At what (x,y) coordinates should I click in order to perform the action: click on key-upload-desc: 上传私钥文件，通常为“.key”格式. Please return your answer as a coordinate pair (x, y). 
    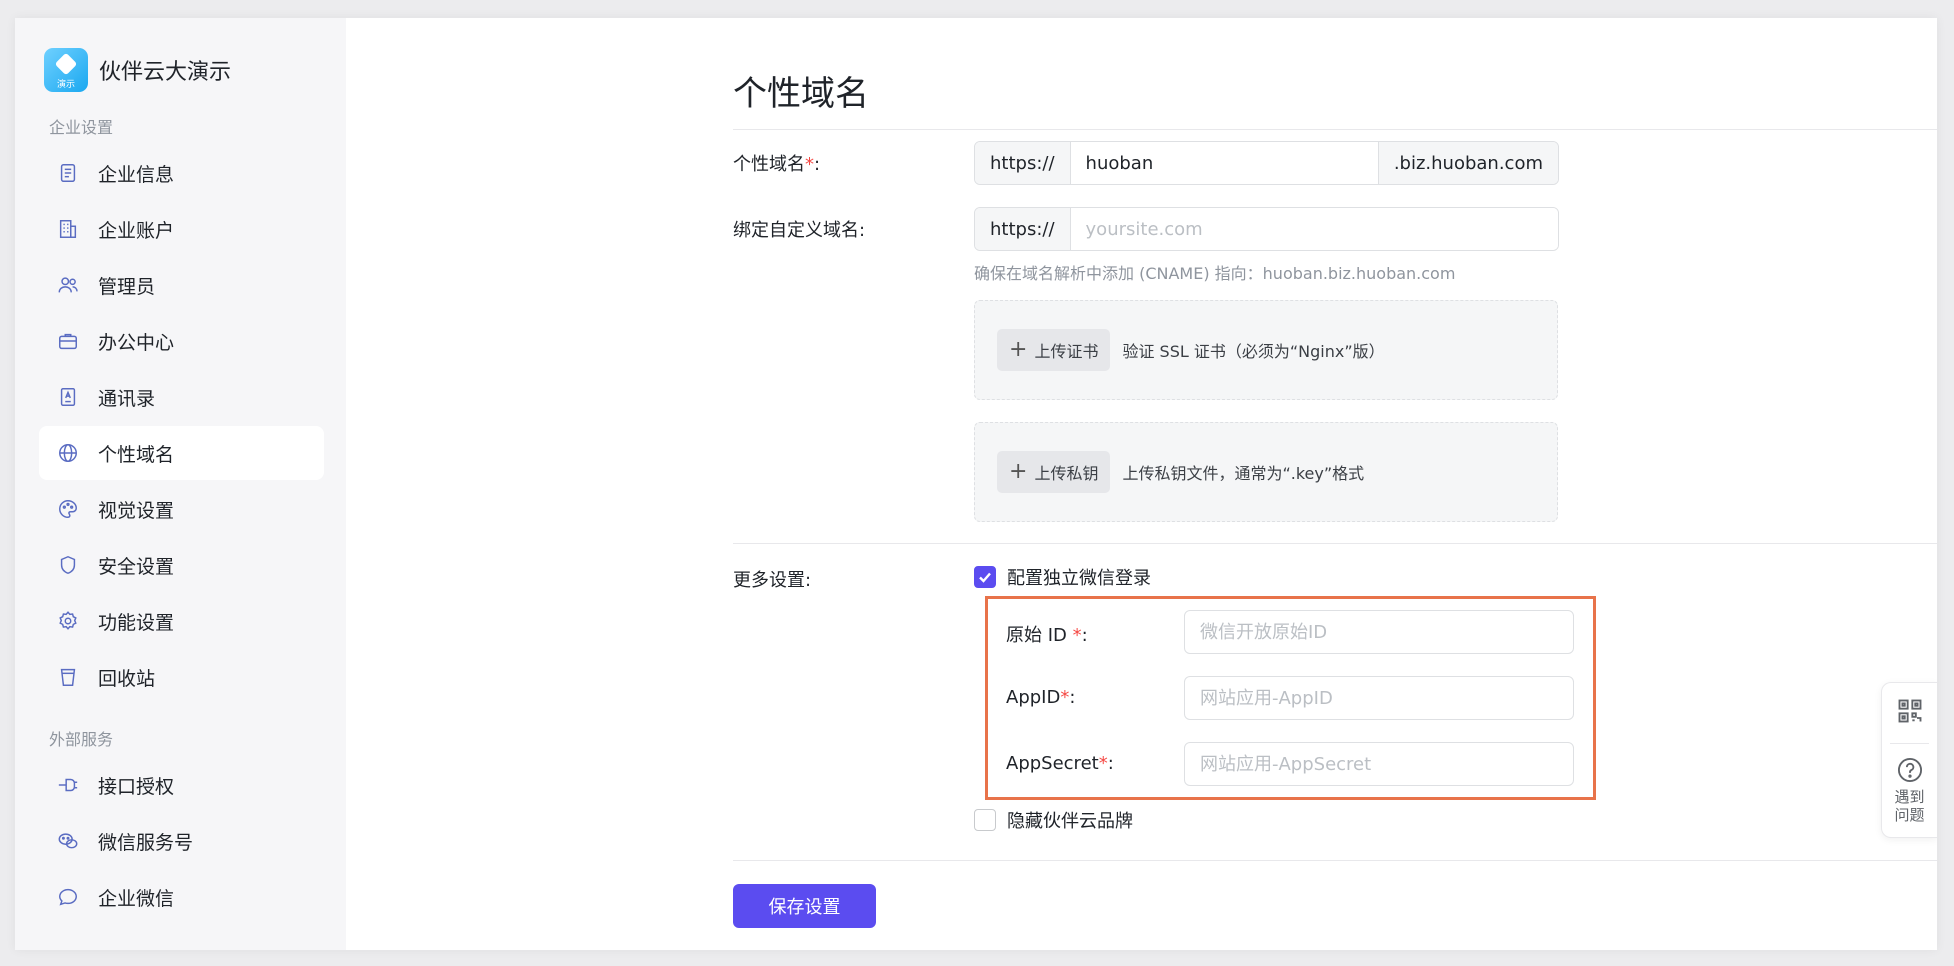
    Looking at the image, I should click on (1243, 473).